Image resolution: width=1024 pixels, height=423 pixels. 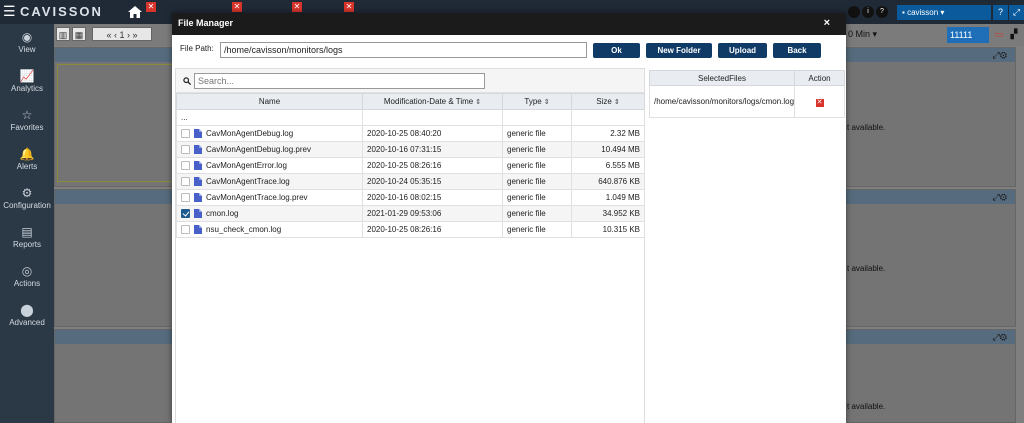 What do you see at coordinates (944, 12) in the screenshot?
I see `controller-dropdown: ▪ cavisson ▾` at bounding box center [944, 12].